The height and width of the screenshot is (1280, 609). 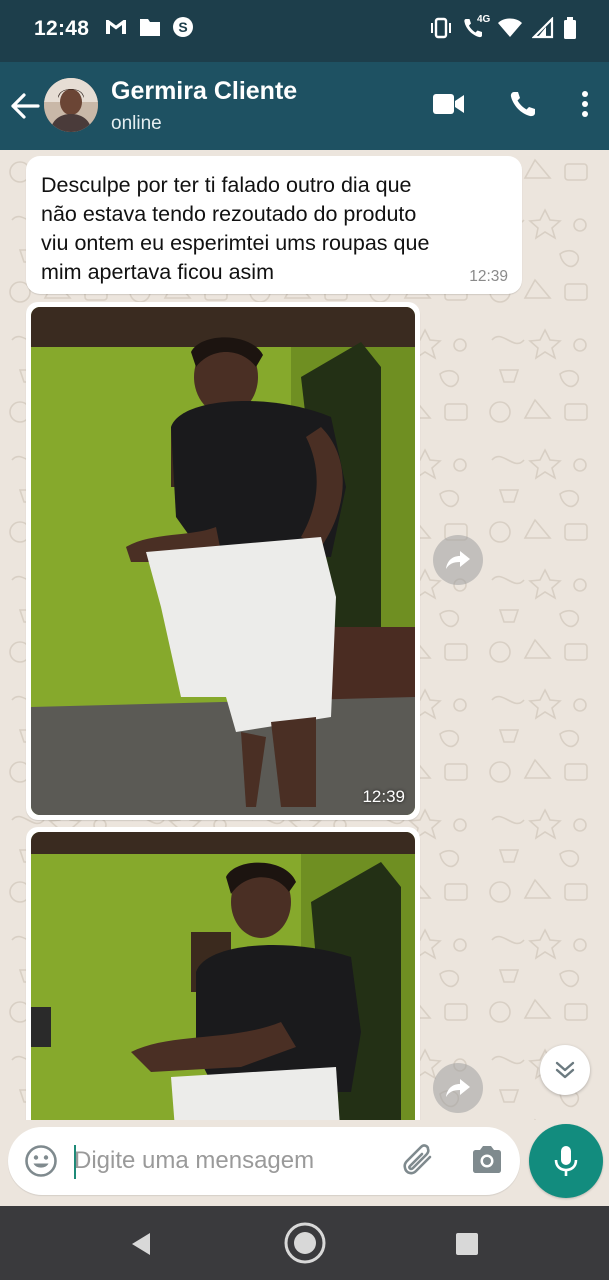 I want to click on system-navigation-bar, so click(x=304, y=1243).